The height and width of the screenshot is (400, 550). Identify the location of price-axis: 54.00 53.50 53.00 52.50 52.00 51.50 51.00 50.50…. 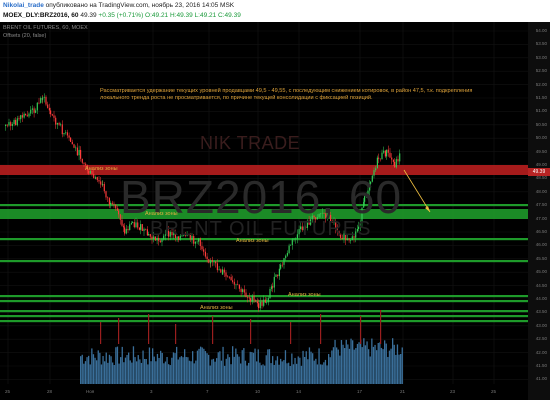
(539, 211).